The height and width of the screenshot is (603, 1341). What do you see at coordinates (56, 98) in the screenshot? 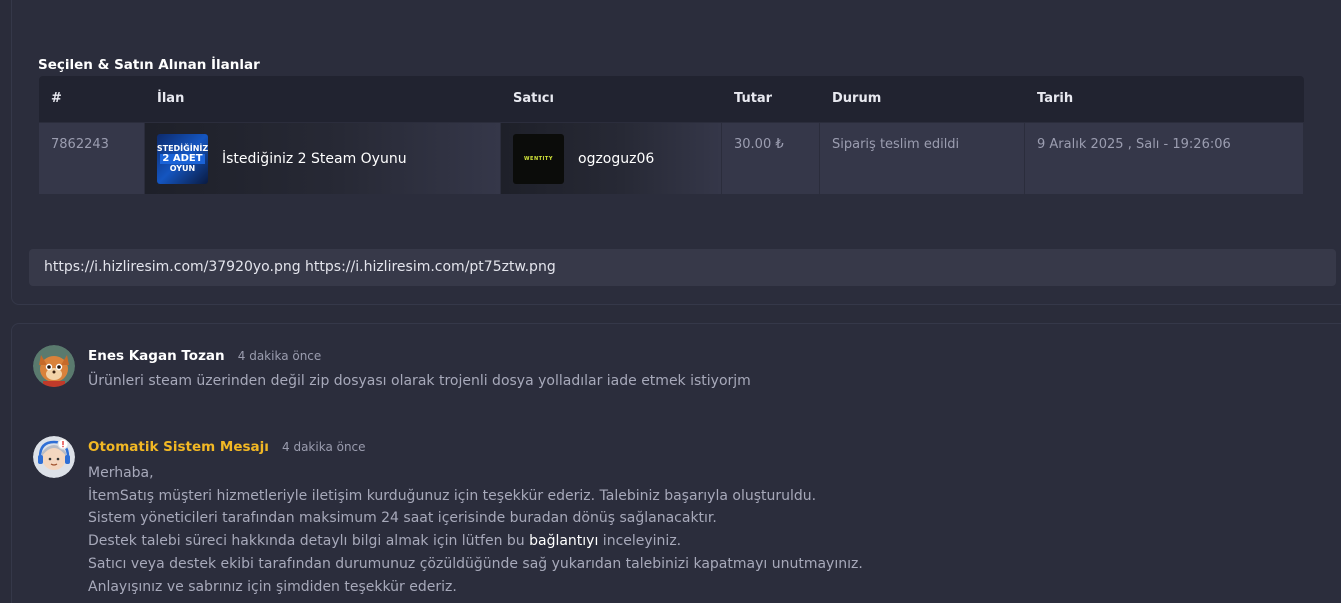
I see `header-id: #` at bounding box center [56, 98].